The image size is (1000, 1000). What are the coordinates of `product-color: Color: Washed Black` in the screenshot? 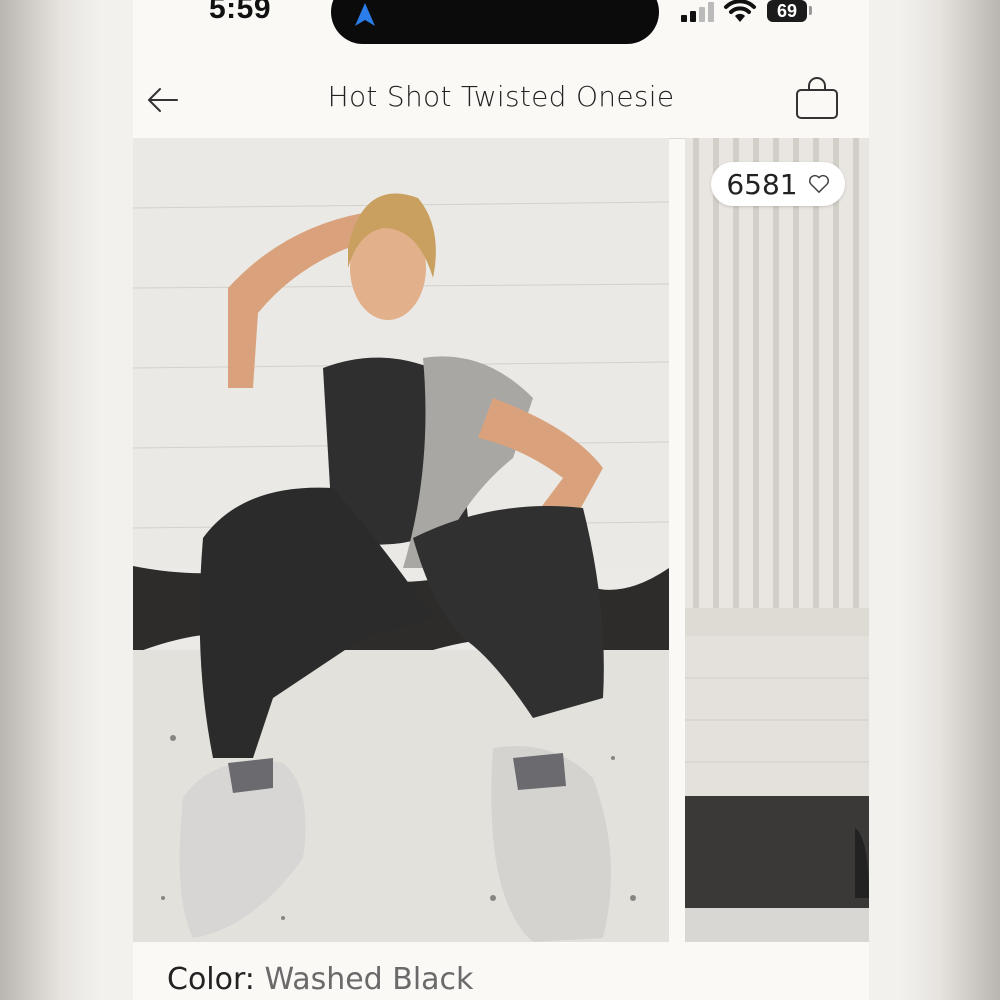 It's located at (320, 979).